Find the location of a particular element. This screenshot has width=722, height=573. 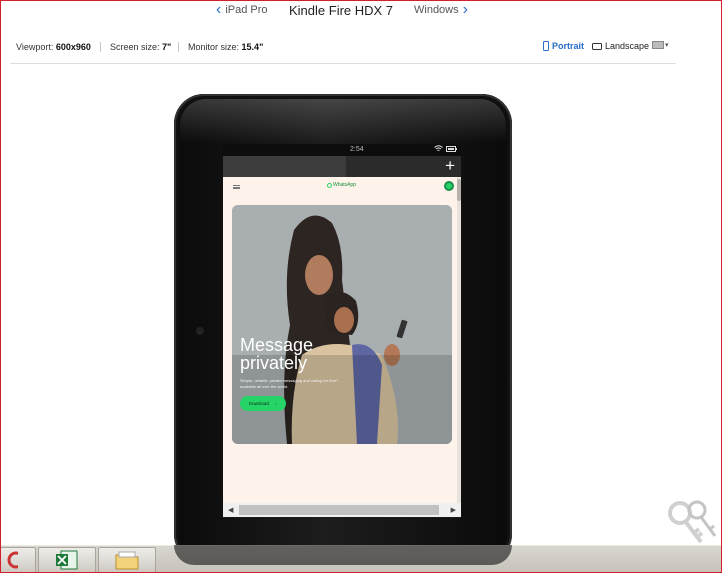

folder-icon is located at coordinates (127, 560).